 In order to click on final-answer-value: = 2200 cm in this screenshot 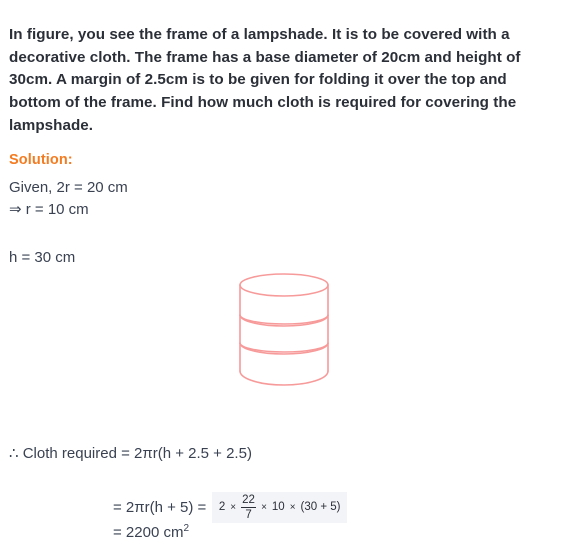, I will do `click(148, 532)`.